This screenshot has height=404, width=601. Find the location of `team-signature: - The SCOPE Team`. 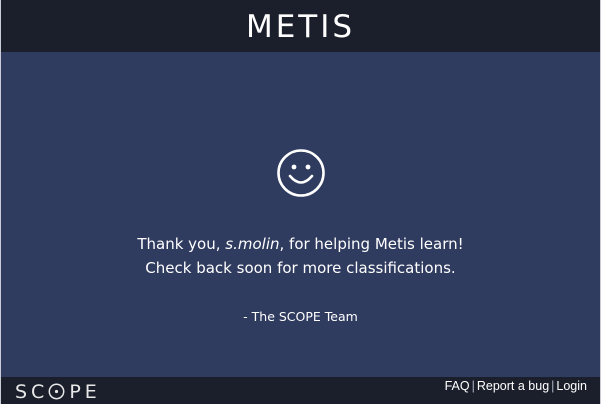

team-signature: - The SCOPE Team is located at coordinates (300, 316).